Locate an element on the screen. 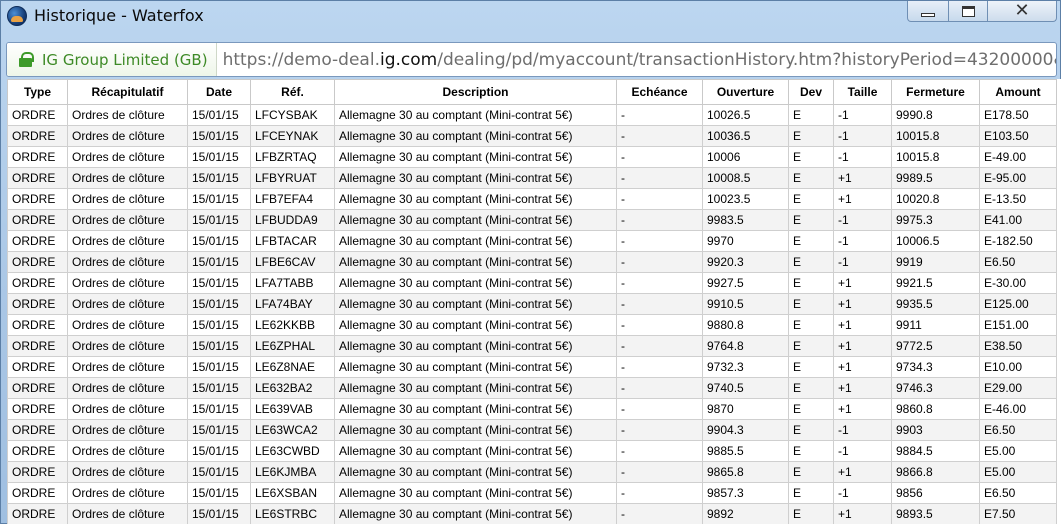 This screenshot has width=1061, height=524. table-cell: E41.00 is located at coordinates (1018, 220).